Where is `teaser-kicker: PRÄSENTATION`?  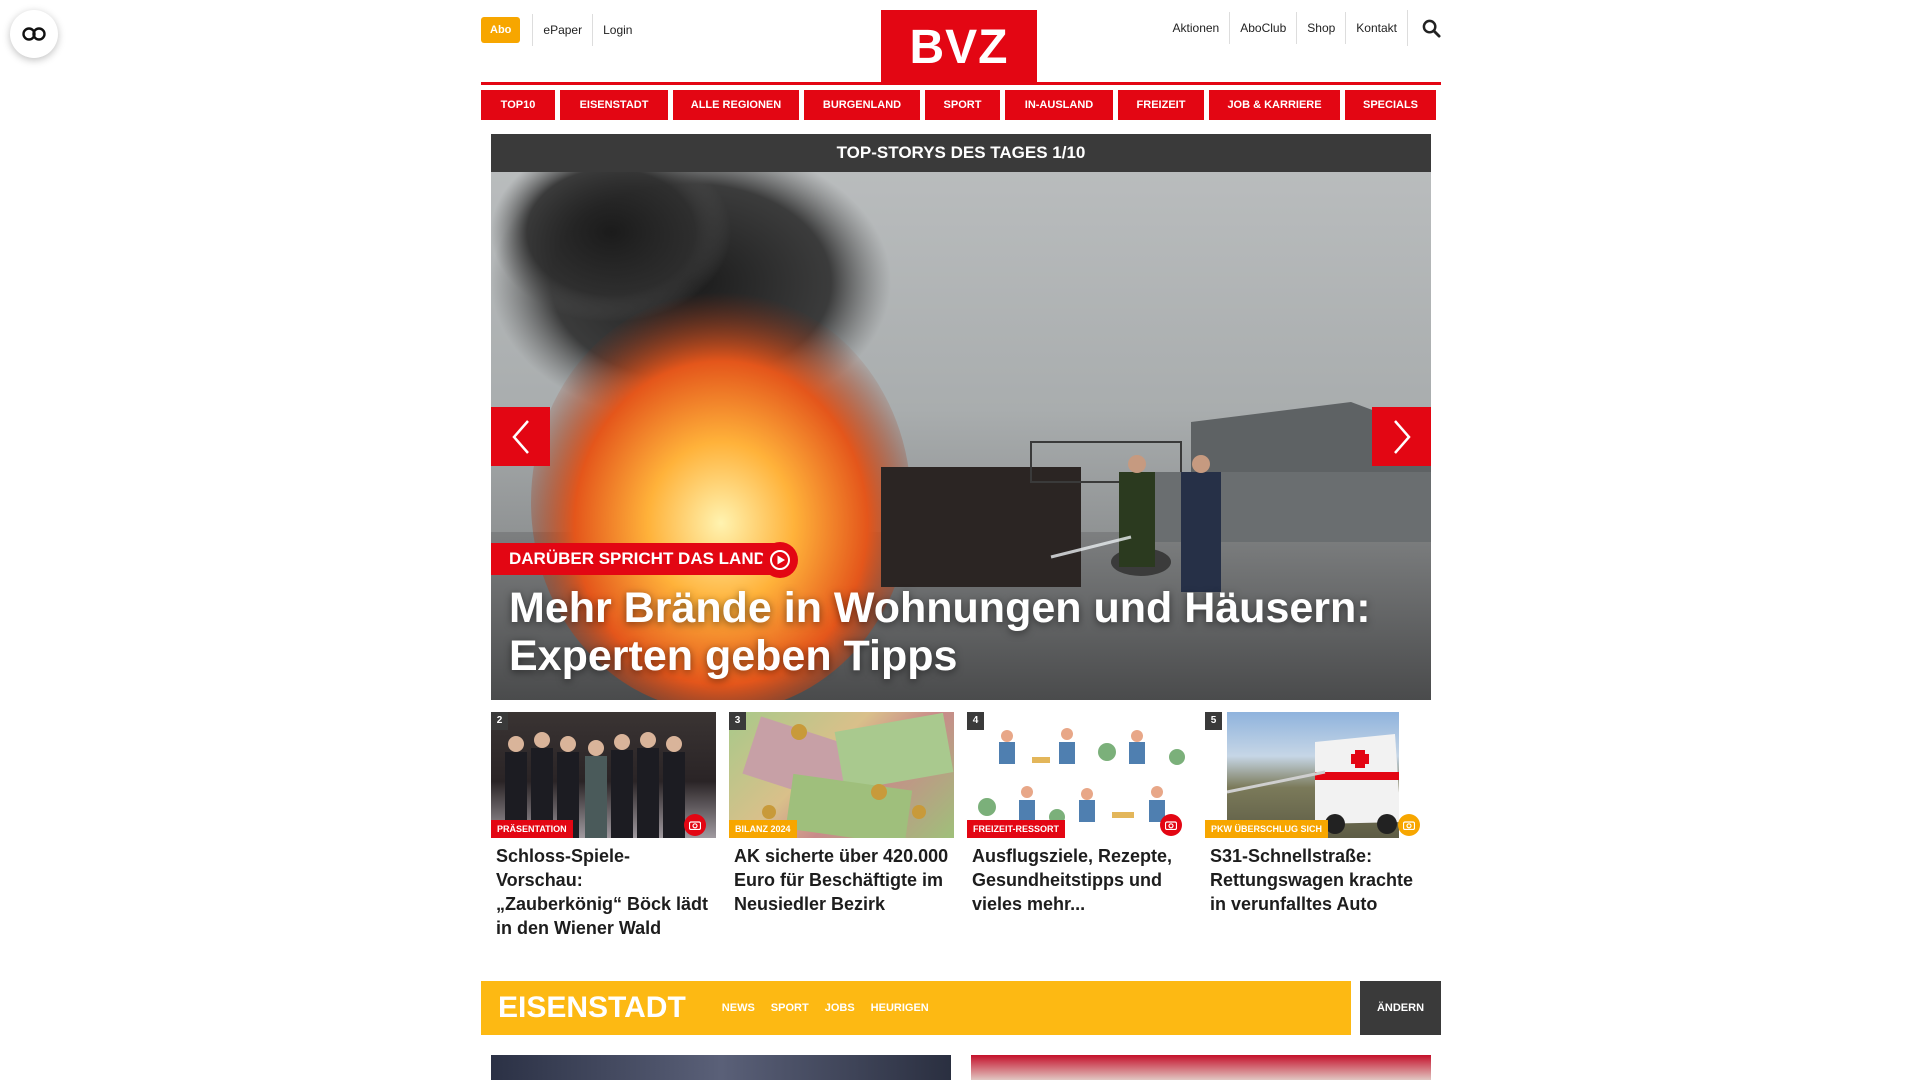 teaser-kicker: PRÄSENTATION is located at coordinates (532, 829).